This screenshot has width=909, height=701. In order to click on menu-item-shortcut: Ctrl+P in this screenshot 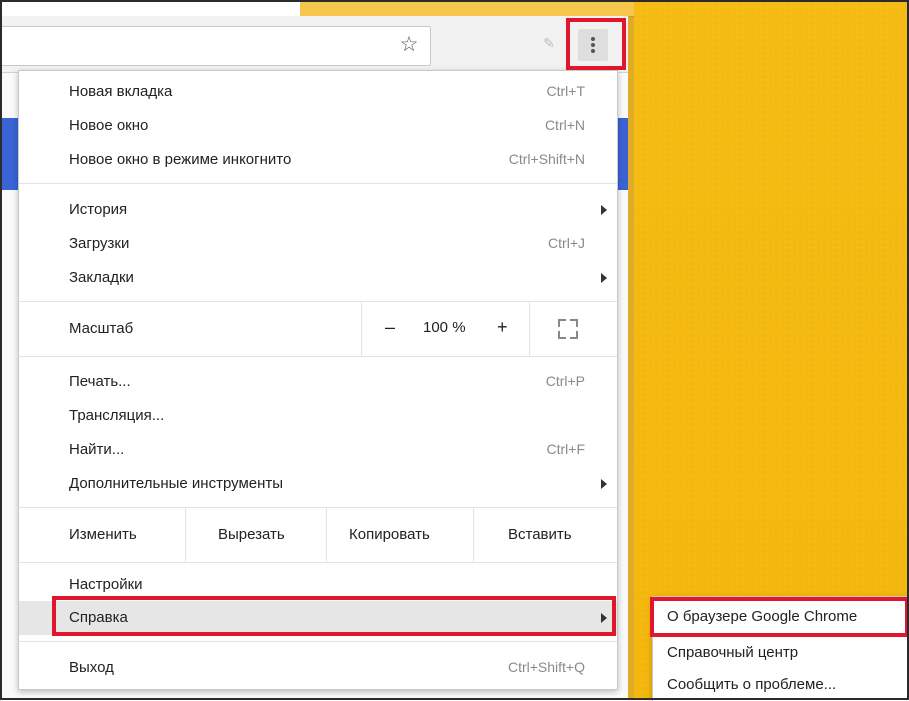, I will do `click(565, 381)`.